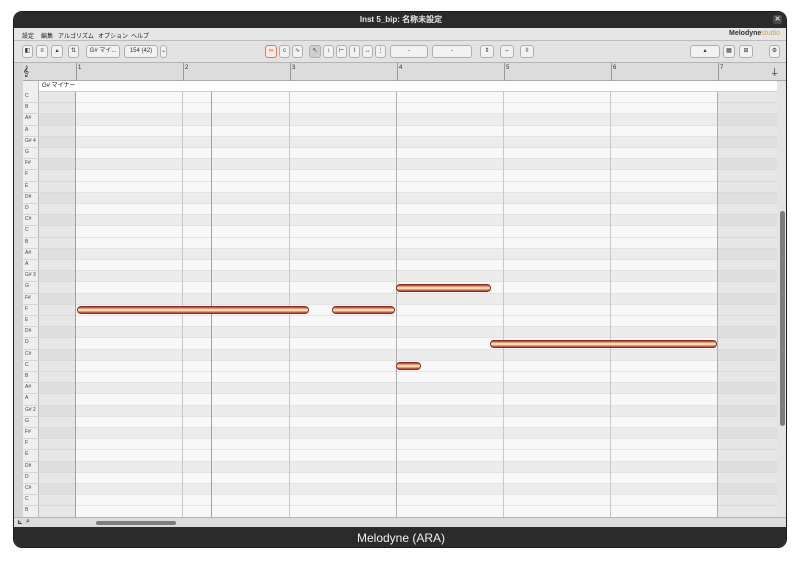 This screenshot has width=800, height=562. What do you see at coordinates (73, 51) in the screenshot?
I see `tuning-icon: ⇅` at bounding box center [73, 51].